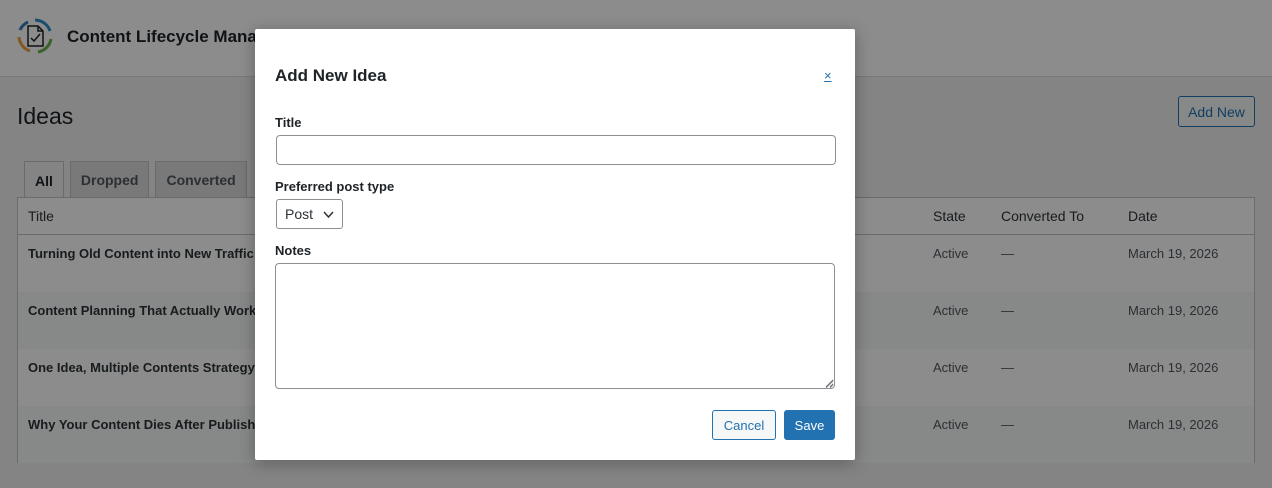 The height and width of the screenshot is (488, 1272). What do you see at coordinates (829, 384) in the screenshot?
I see `resize-handle-icon` at bounding box center [829, 384].